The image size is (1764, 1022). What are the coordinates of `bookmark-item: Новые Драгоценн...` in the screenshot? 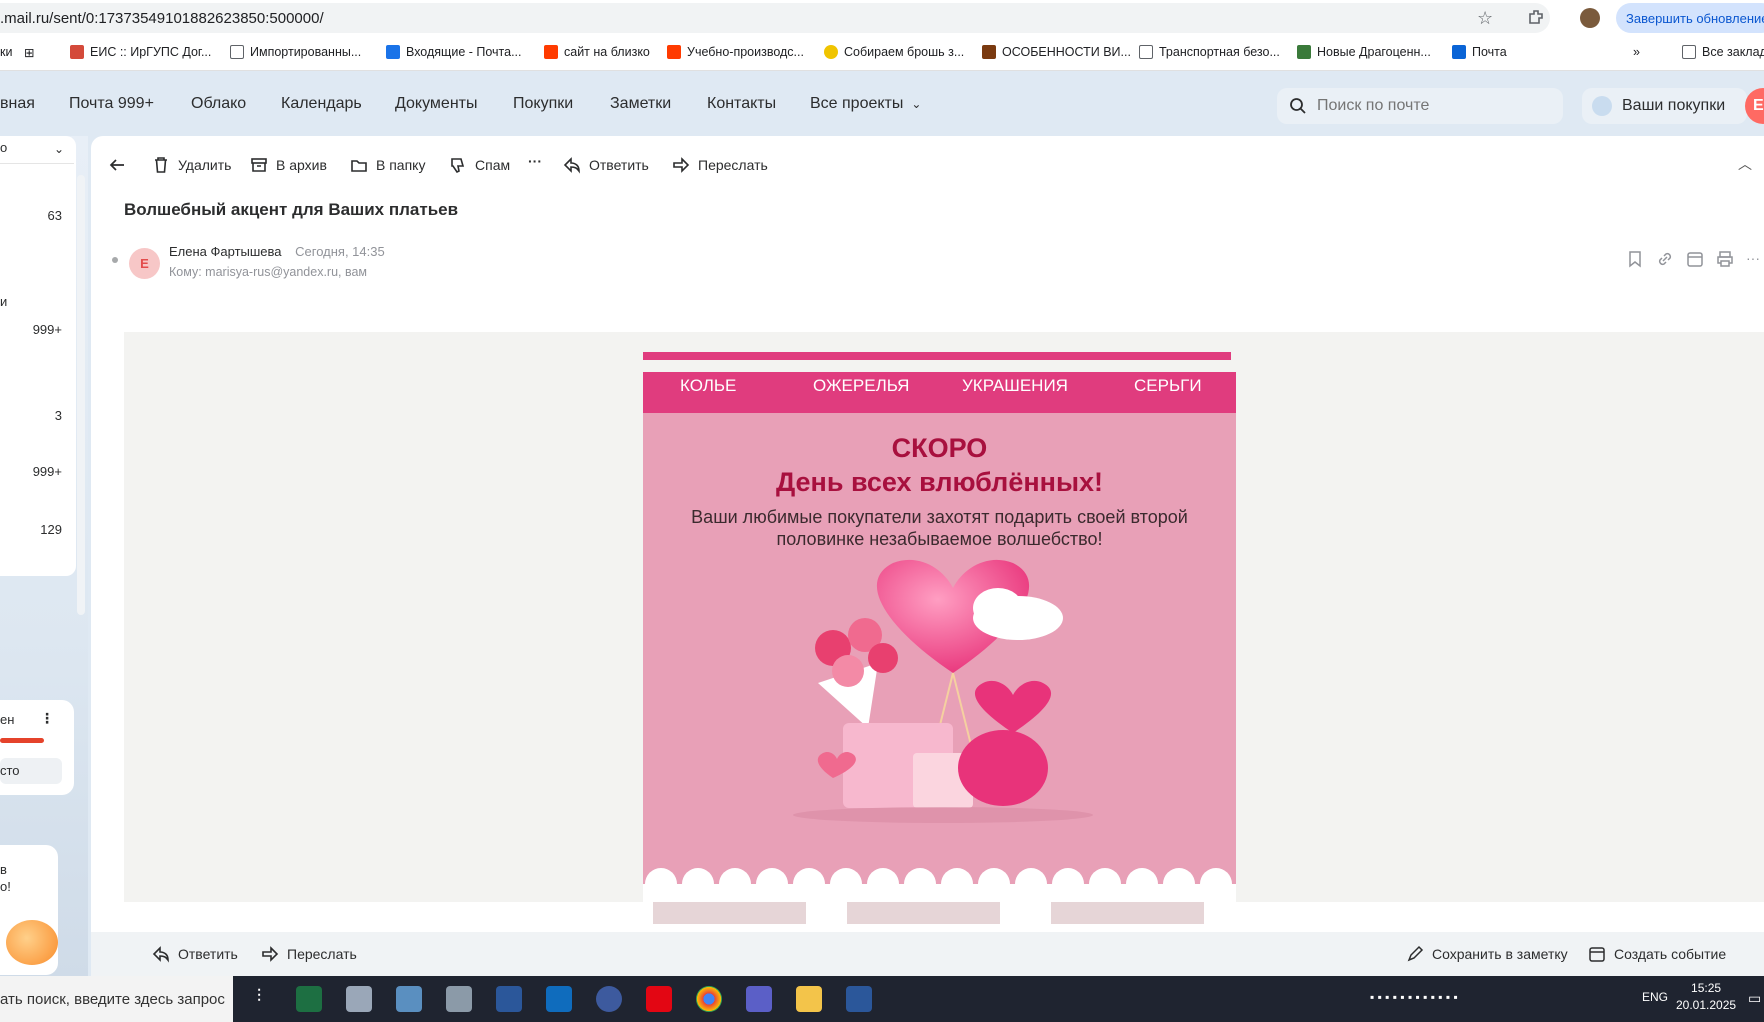 It's located at (1364, 52).